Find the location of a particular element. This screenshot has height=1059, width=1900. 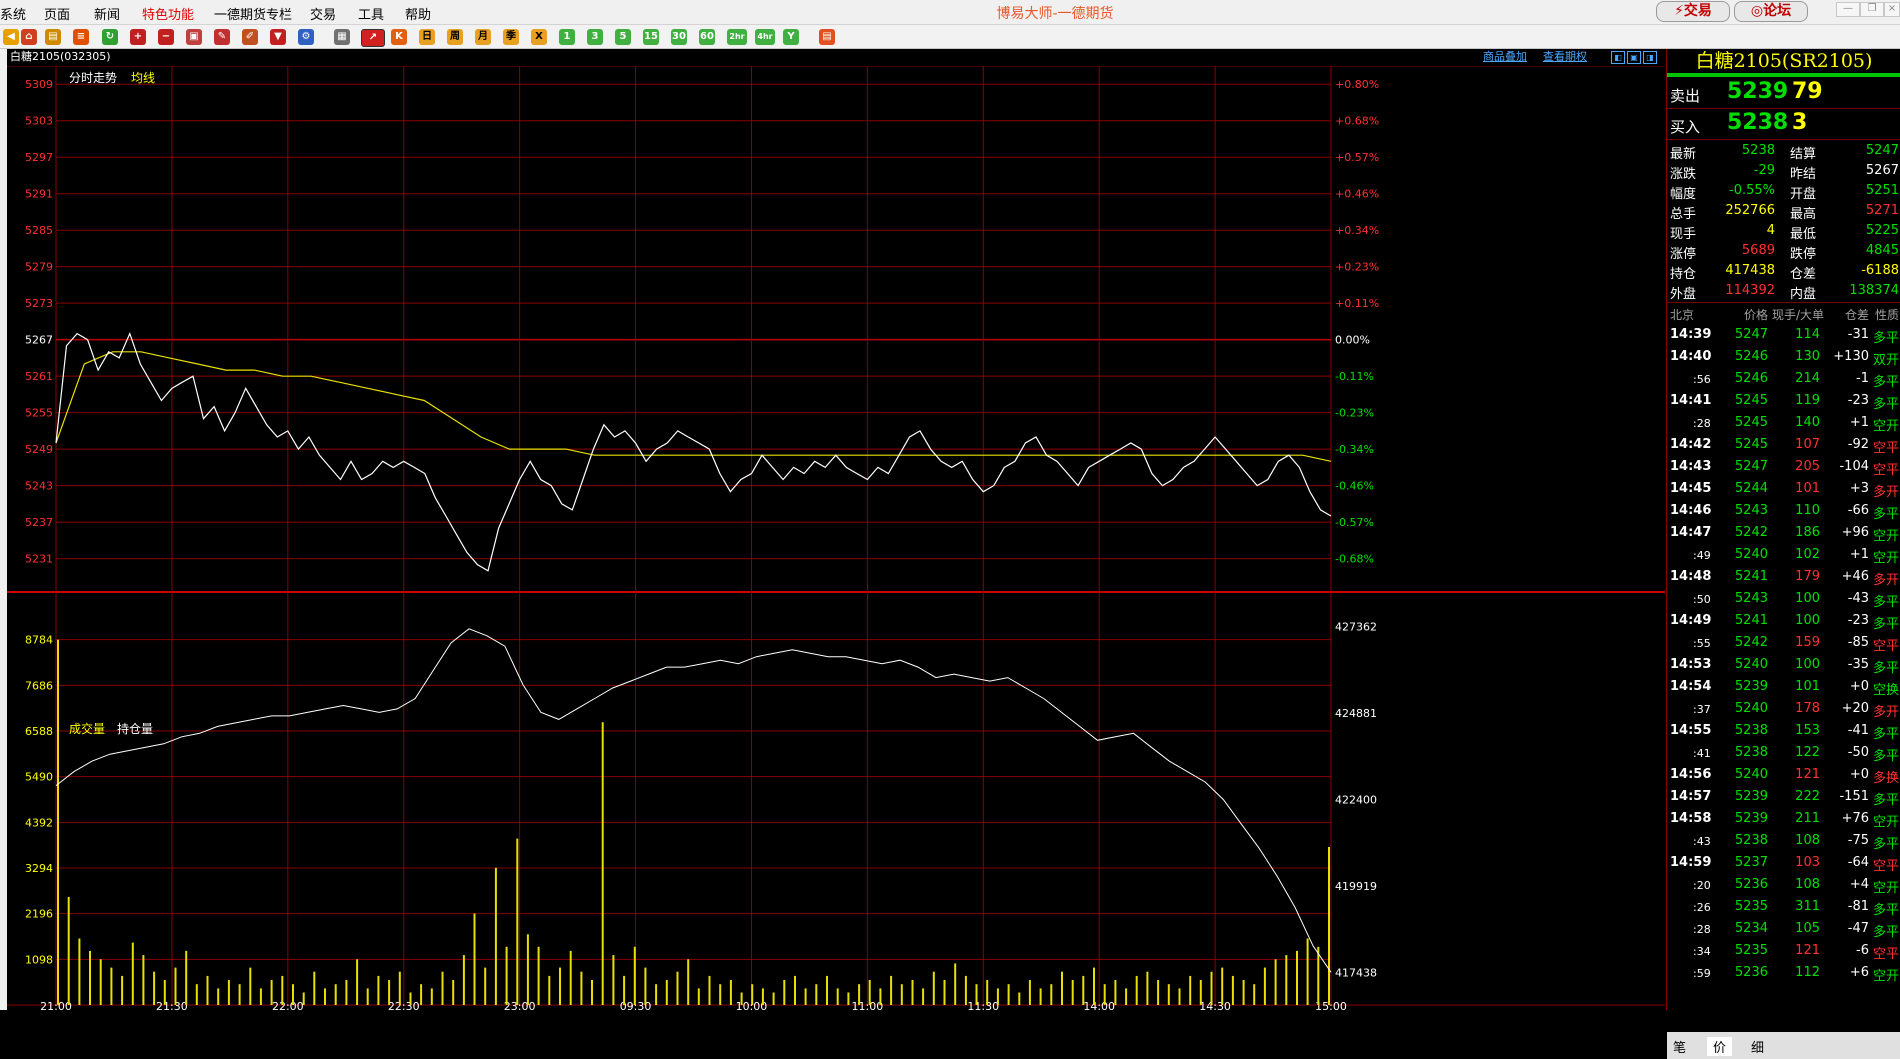

period-30min: 30 is located at coordinates (679, 37).